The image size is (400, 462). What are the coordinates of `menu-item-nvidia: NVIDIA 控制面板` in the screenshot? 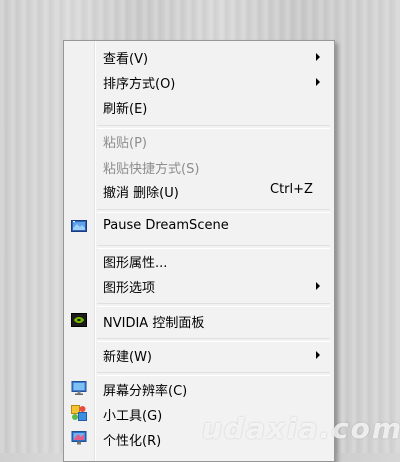 It's located at (199, 320).